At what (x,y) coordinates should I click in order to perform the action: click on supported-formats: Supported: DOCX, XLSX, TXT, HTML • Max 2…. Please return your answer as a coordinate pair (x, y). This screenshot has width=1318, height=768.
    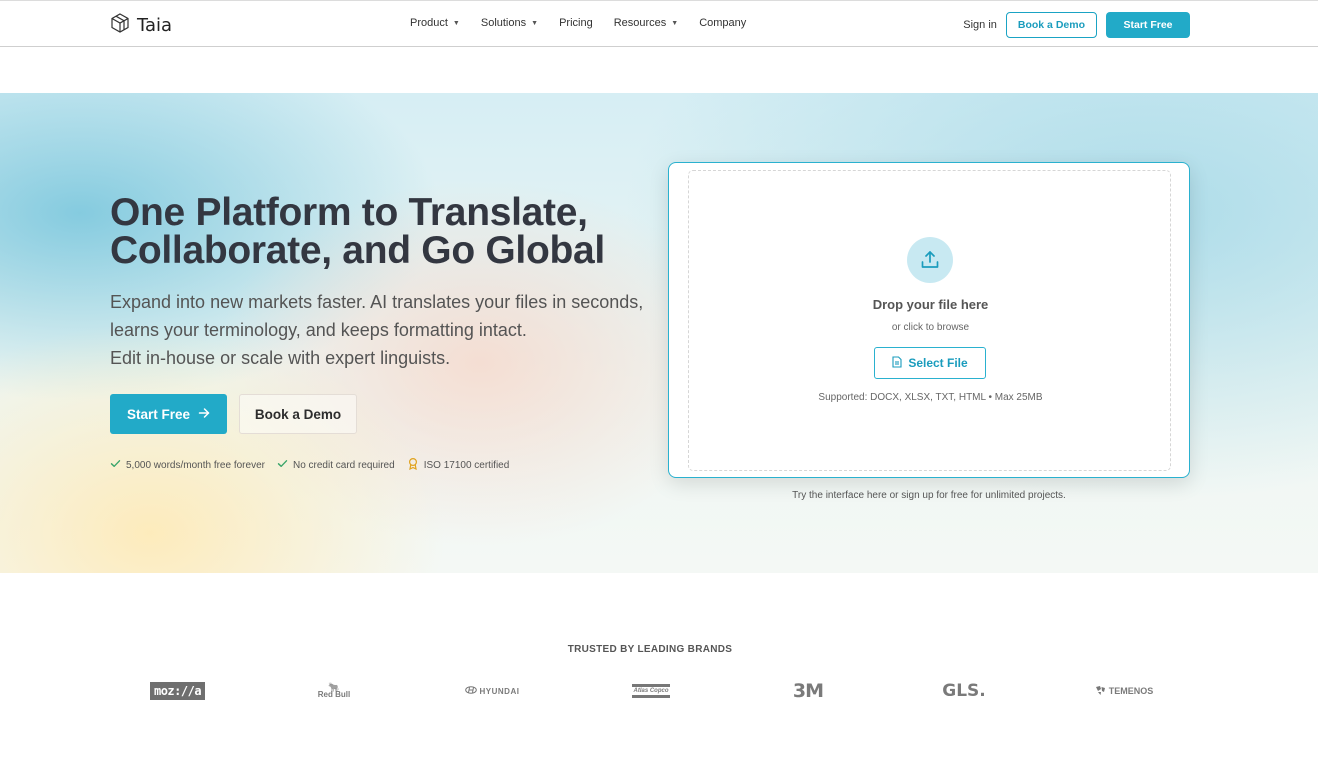
    Looking at the image, I should click on (930, 397).